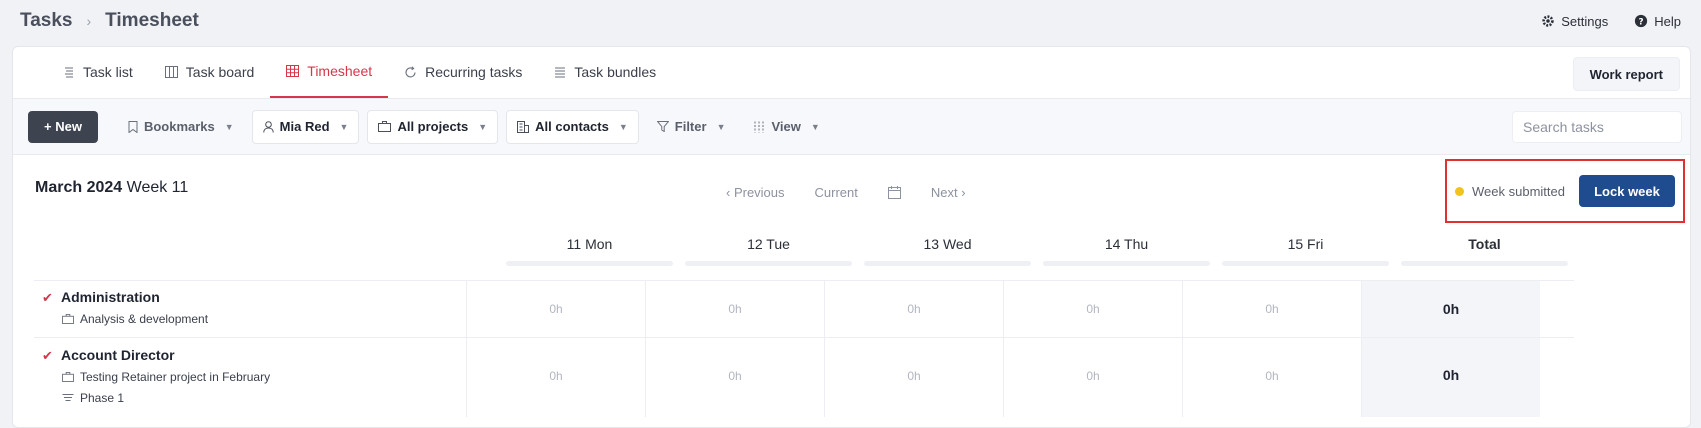 Image resolution: width=1701 pixels, height=428 pixels. I want to click on help-label: Help, so click(1667, 21).